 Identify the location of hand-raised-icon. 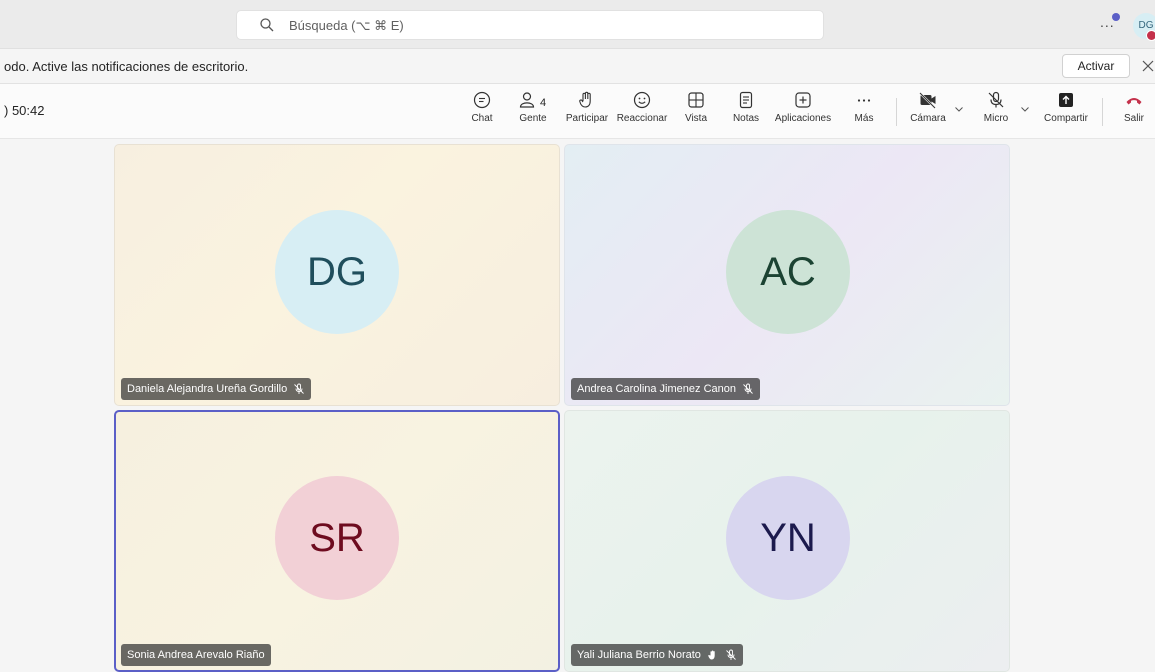
(711, 655).